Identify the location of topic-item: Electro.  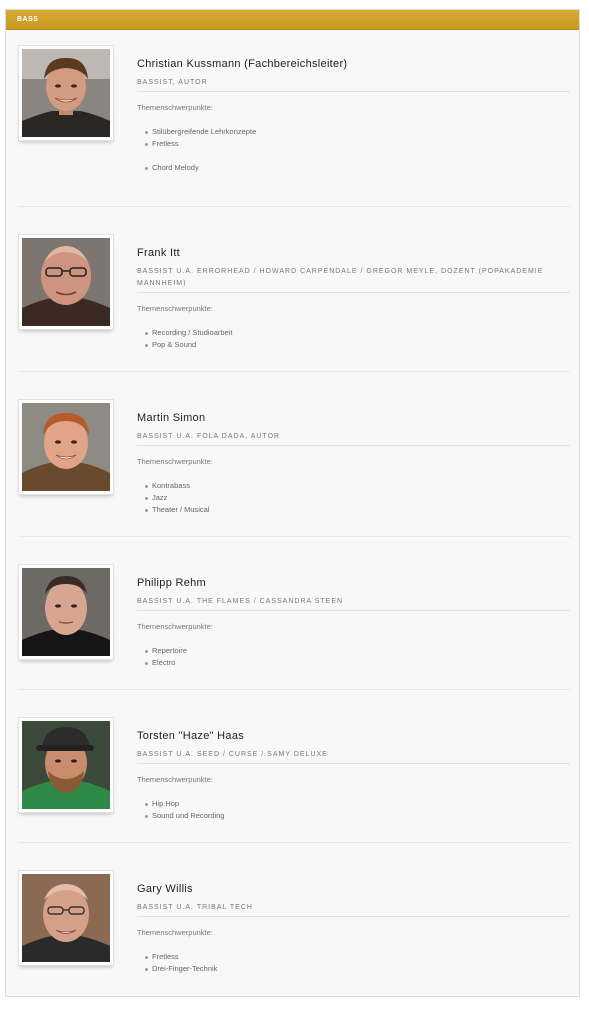
(353, 663).